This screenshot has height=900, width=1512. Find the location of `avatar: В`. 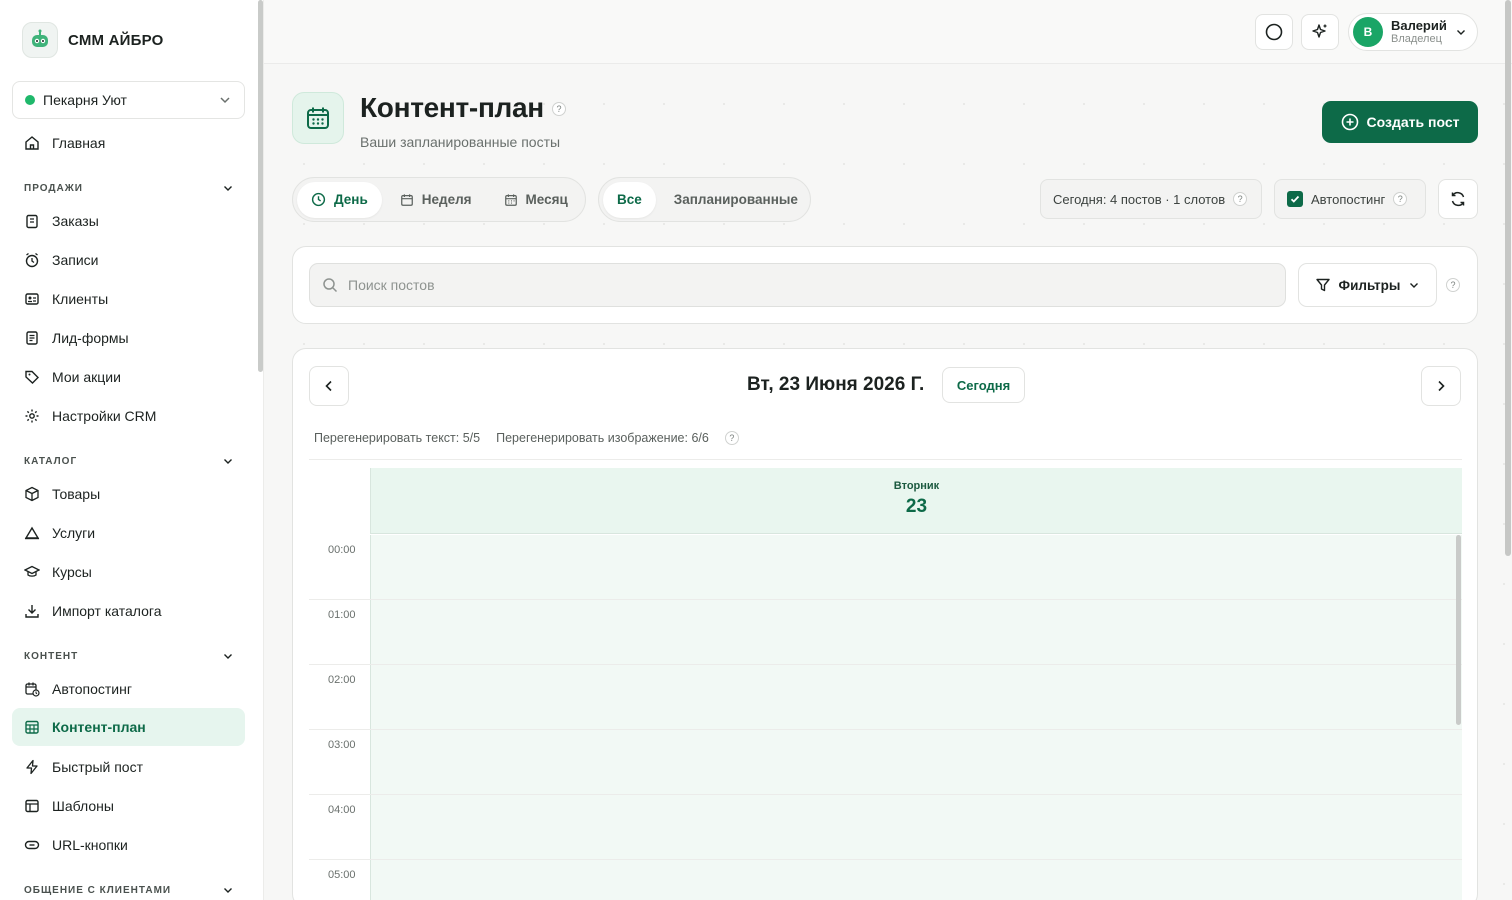

avatar: В is located at coordinates (1368, 32).